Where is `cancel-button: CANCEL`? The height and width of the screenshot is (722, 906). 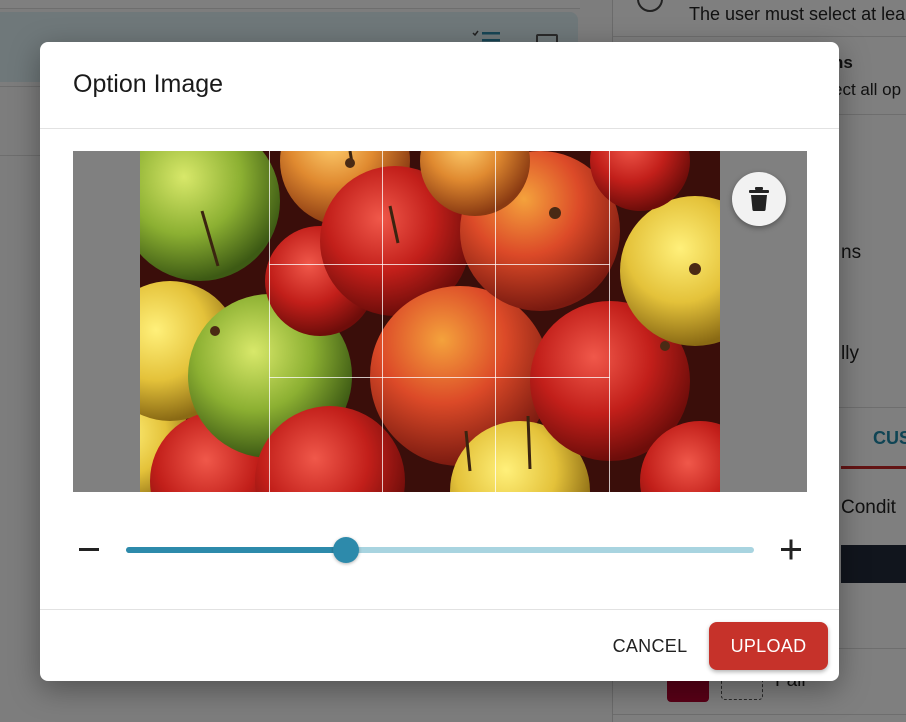 cancel-button: CANCEL is located at coordinates (650, 646).